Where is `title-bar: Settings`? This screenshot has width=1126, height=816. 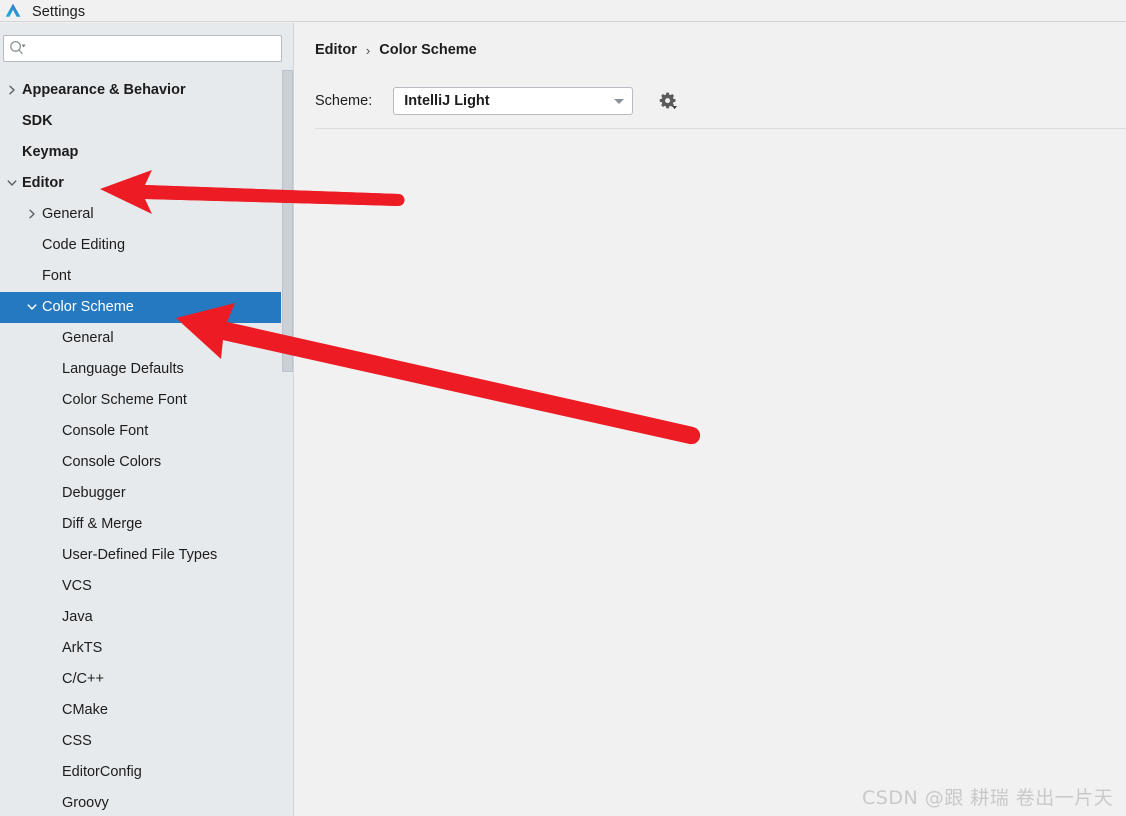 title-bar: Settings is located at coordinates (563, 11).